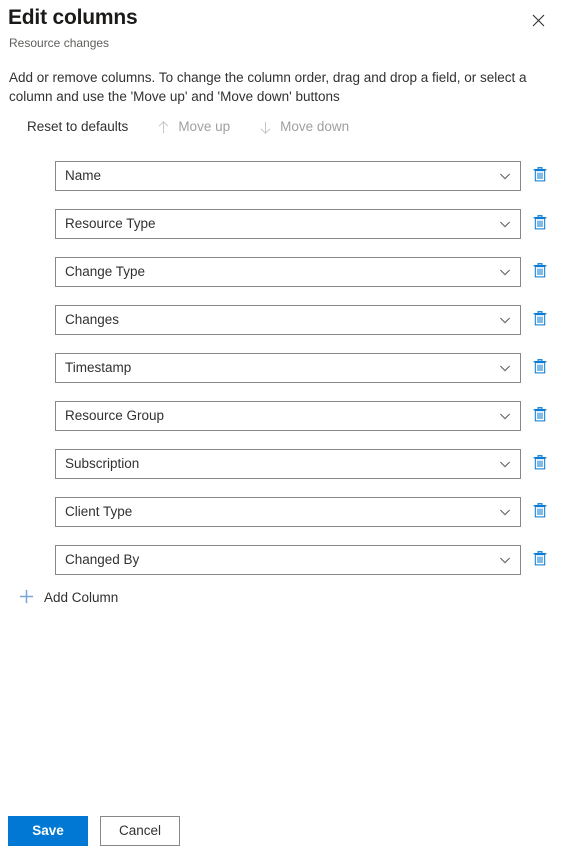 The width and height of the screenshot is (562, 852). I want to click on reset-to-defaults-button: Reset to defaults, so click(77, 127).